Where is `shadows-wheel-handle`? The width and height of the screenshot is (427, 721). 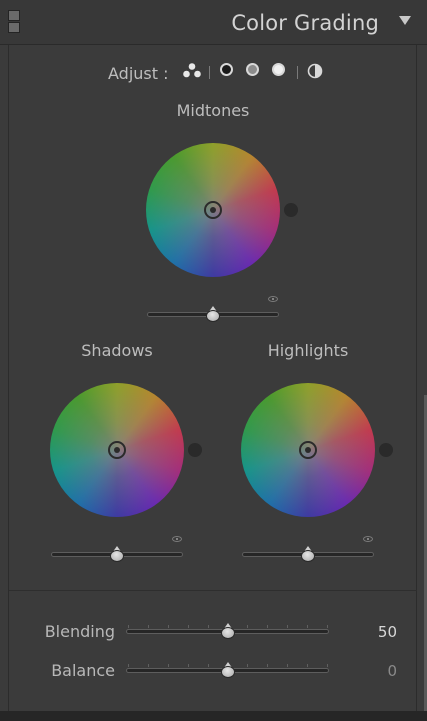 shadows-wheel-handle is located at coordinates (117, 450).